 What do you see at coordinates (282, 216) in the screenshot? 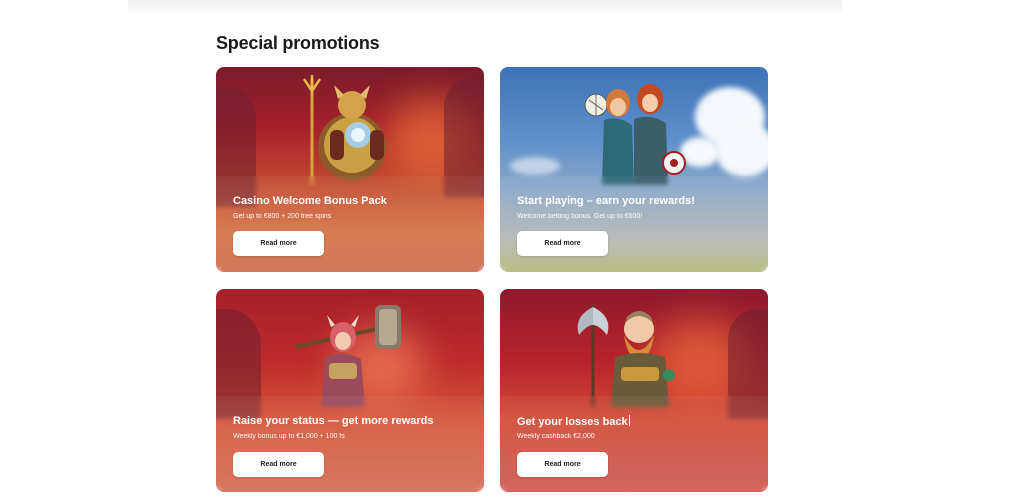
I see `promo-subtitle: Get up to €800 + 200 free spins` at bounding box center [282, 216].